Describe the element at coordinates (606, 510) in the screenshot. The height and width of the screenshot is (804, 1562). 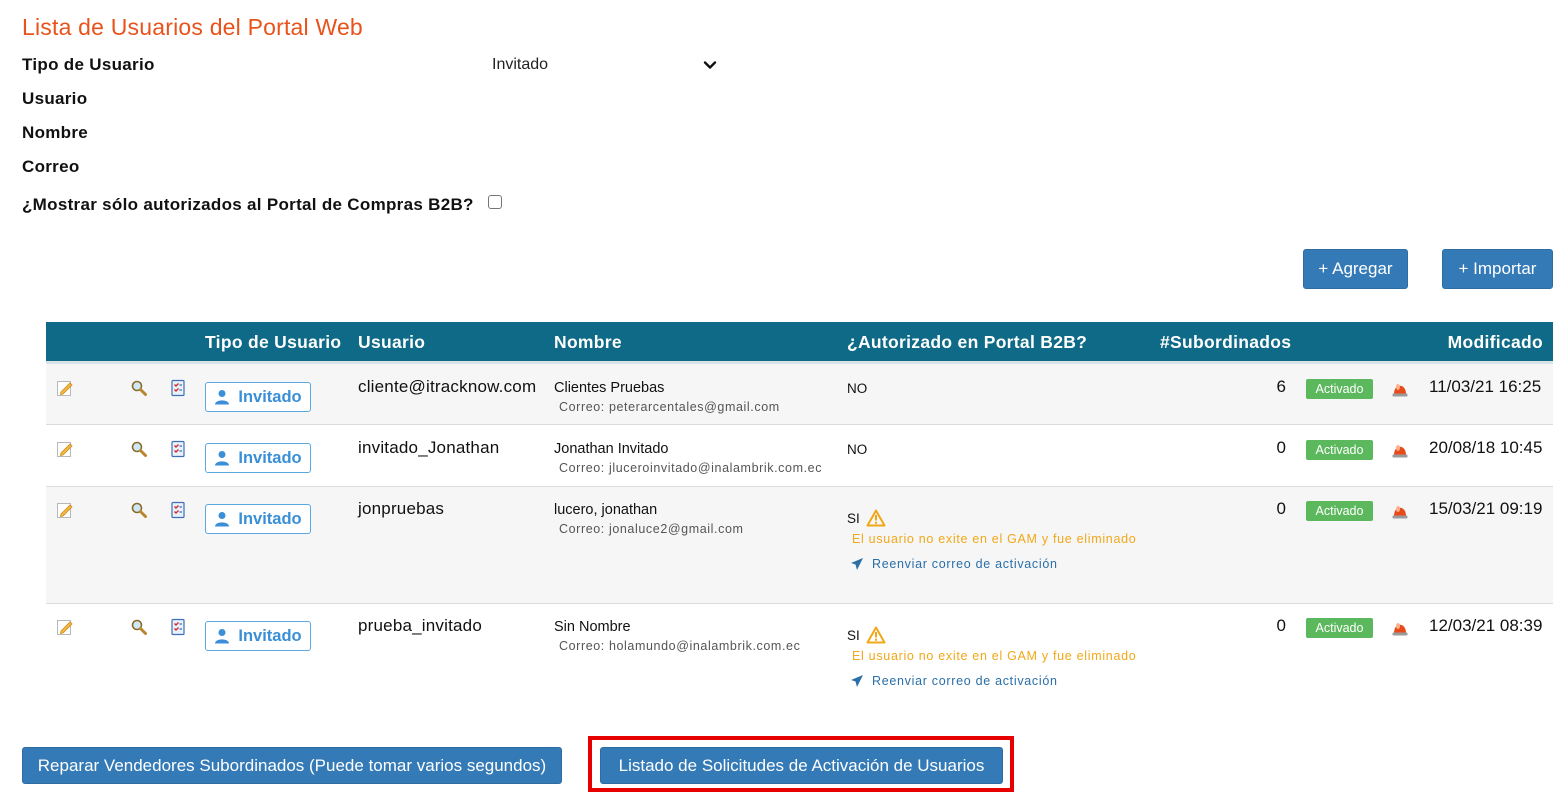
I see `full-name: lucero, jonathan` at that location.